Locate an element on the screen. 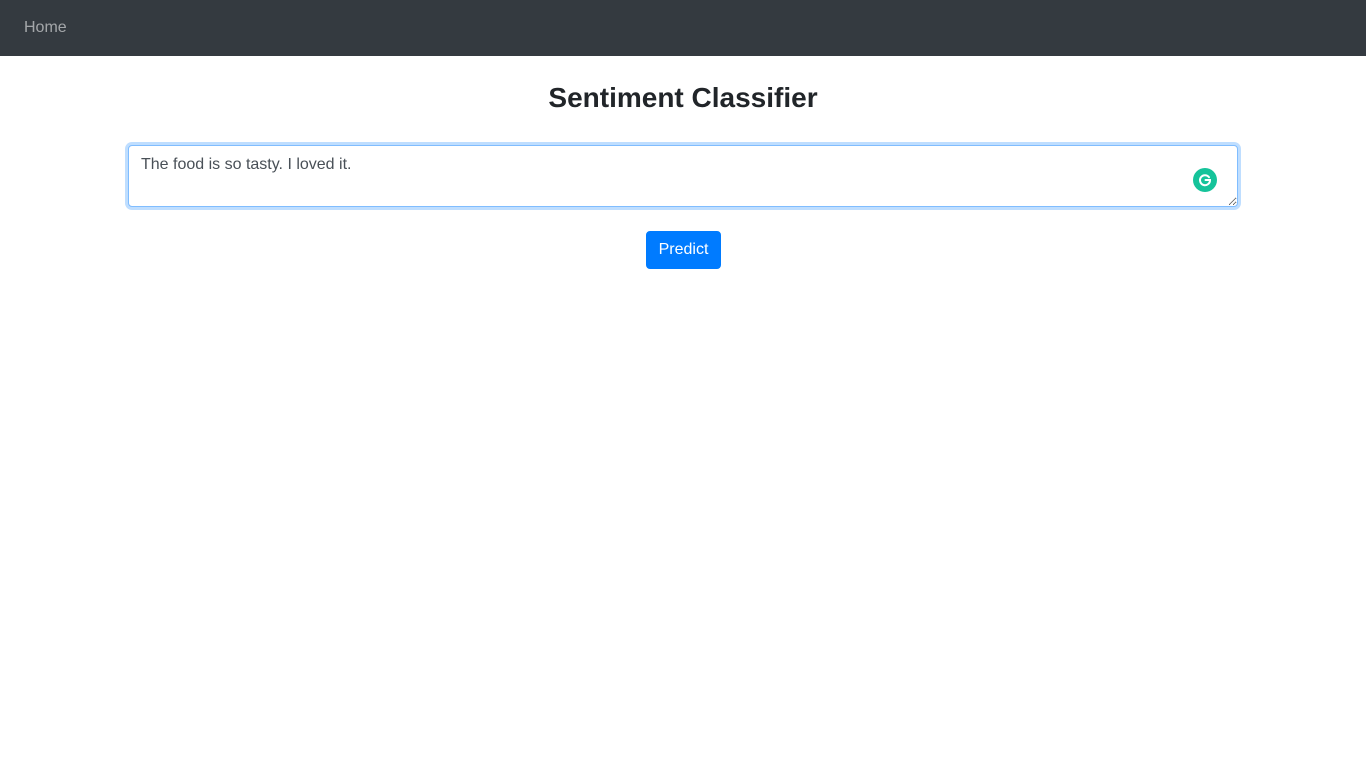 This screenshot has height=768, width=1366. page-title: Sentiment Classifier is located at coordinates (683, 97).